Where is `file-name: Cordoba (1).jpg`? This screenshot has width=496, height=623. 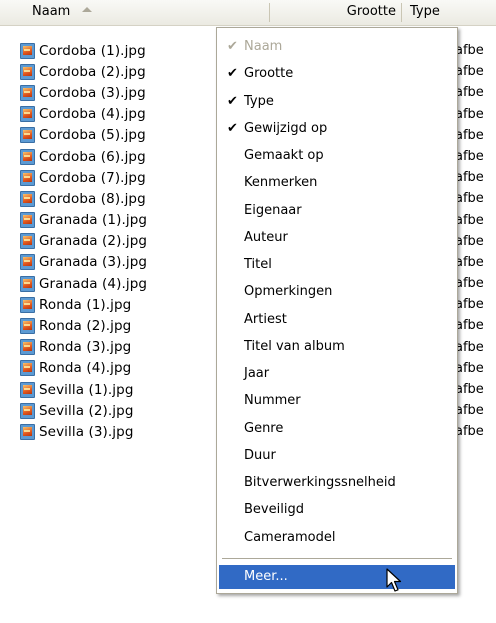 file-name: Cordoba (1).jpg is located at coordinates (92, 50).